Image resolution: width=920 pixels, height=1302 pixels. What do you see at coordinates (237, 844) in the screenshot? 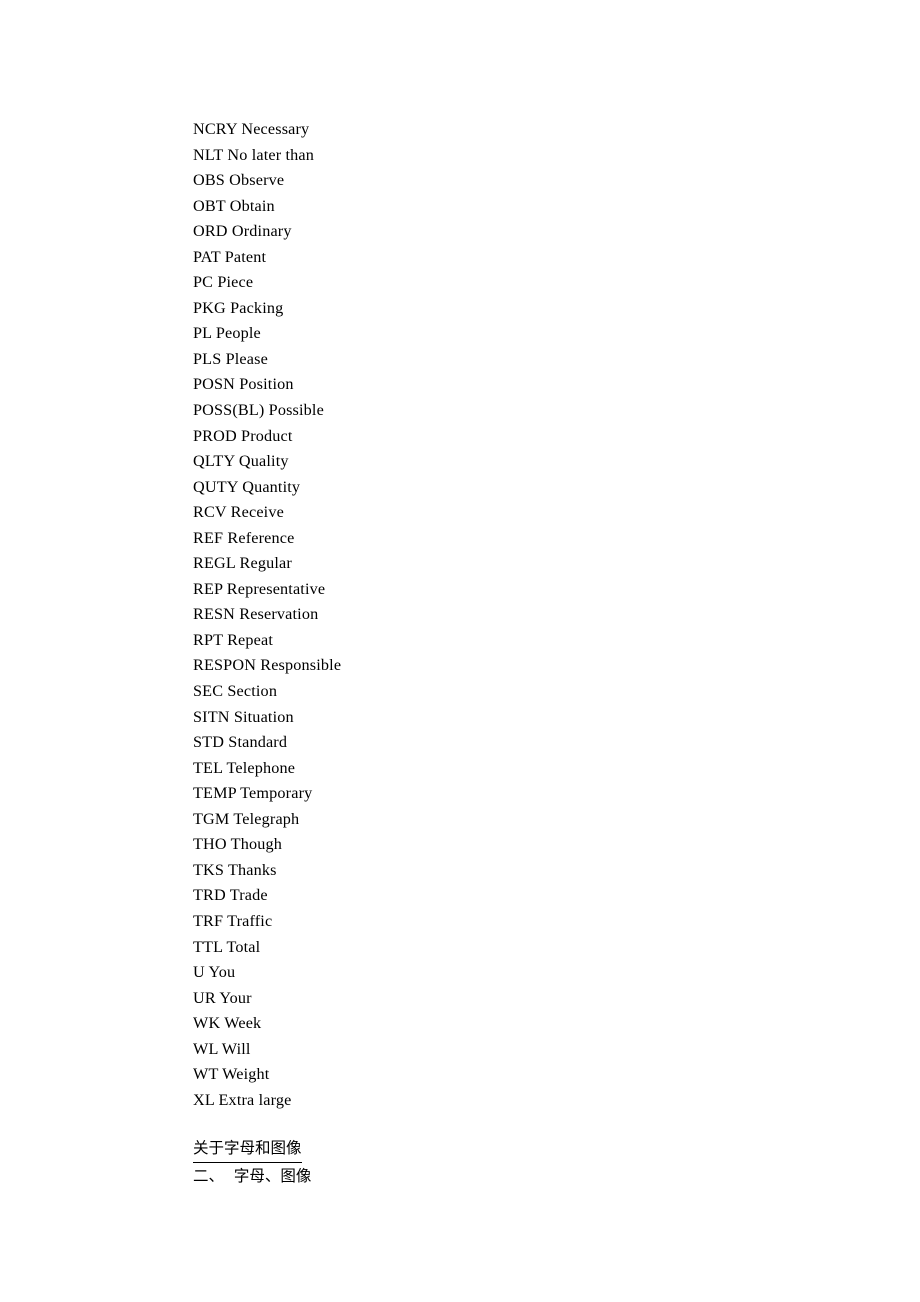
I see `list-item: THO Though` at bounding box center [237, 844].